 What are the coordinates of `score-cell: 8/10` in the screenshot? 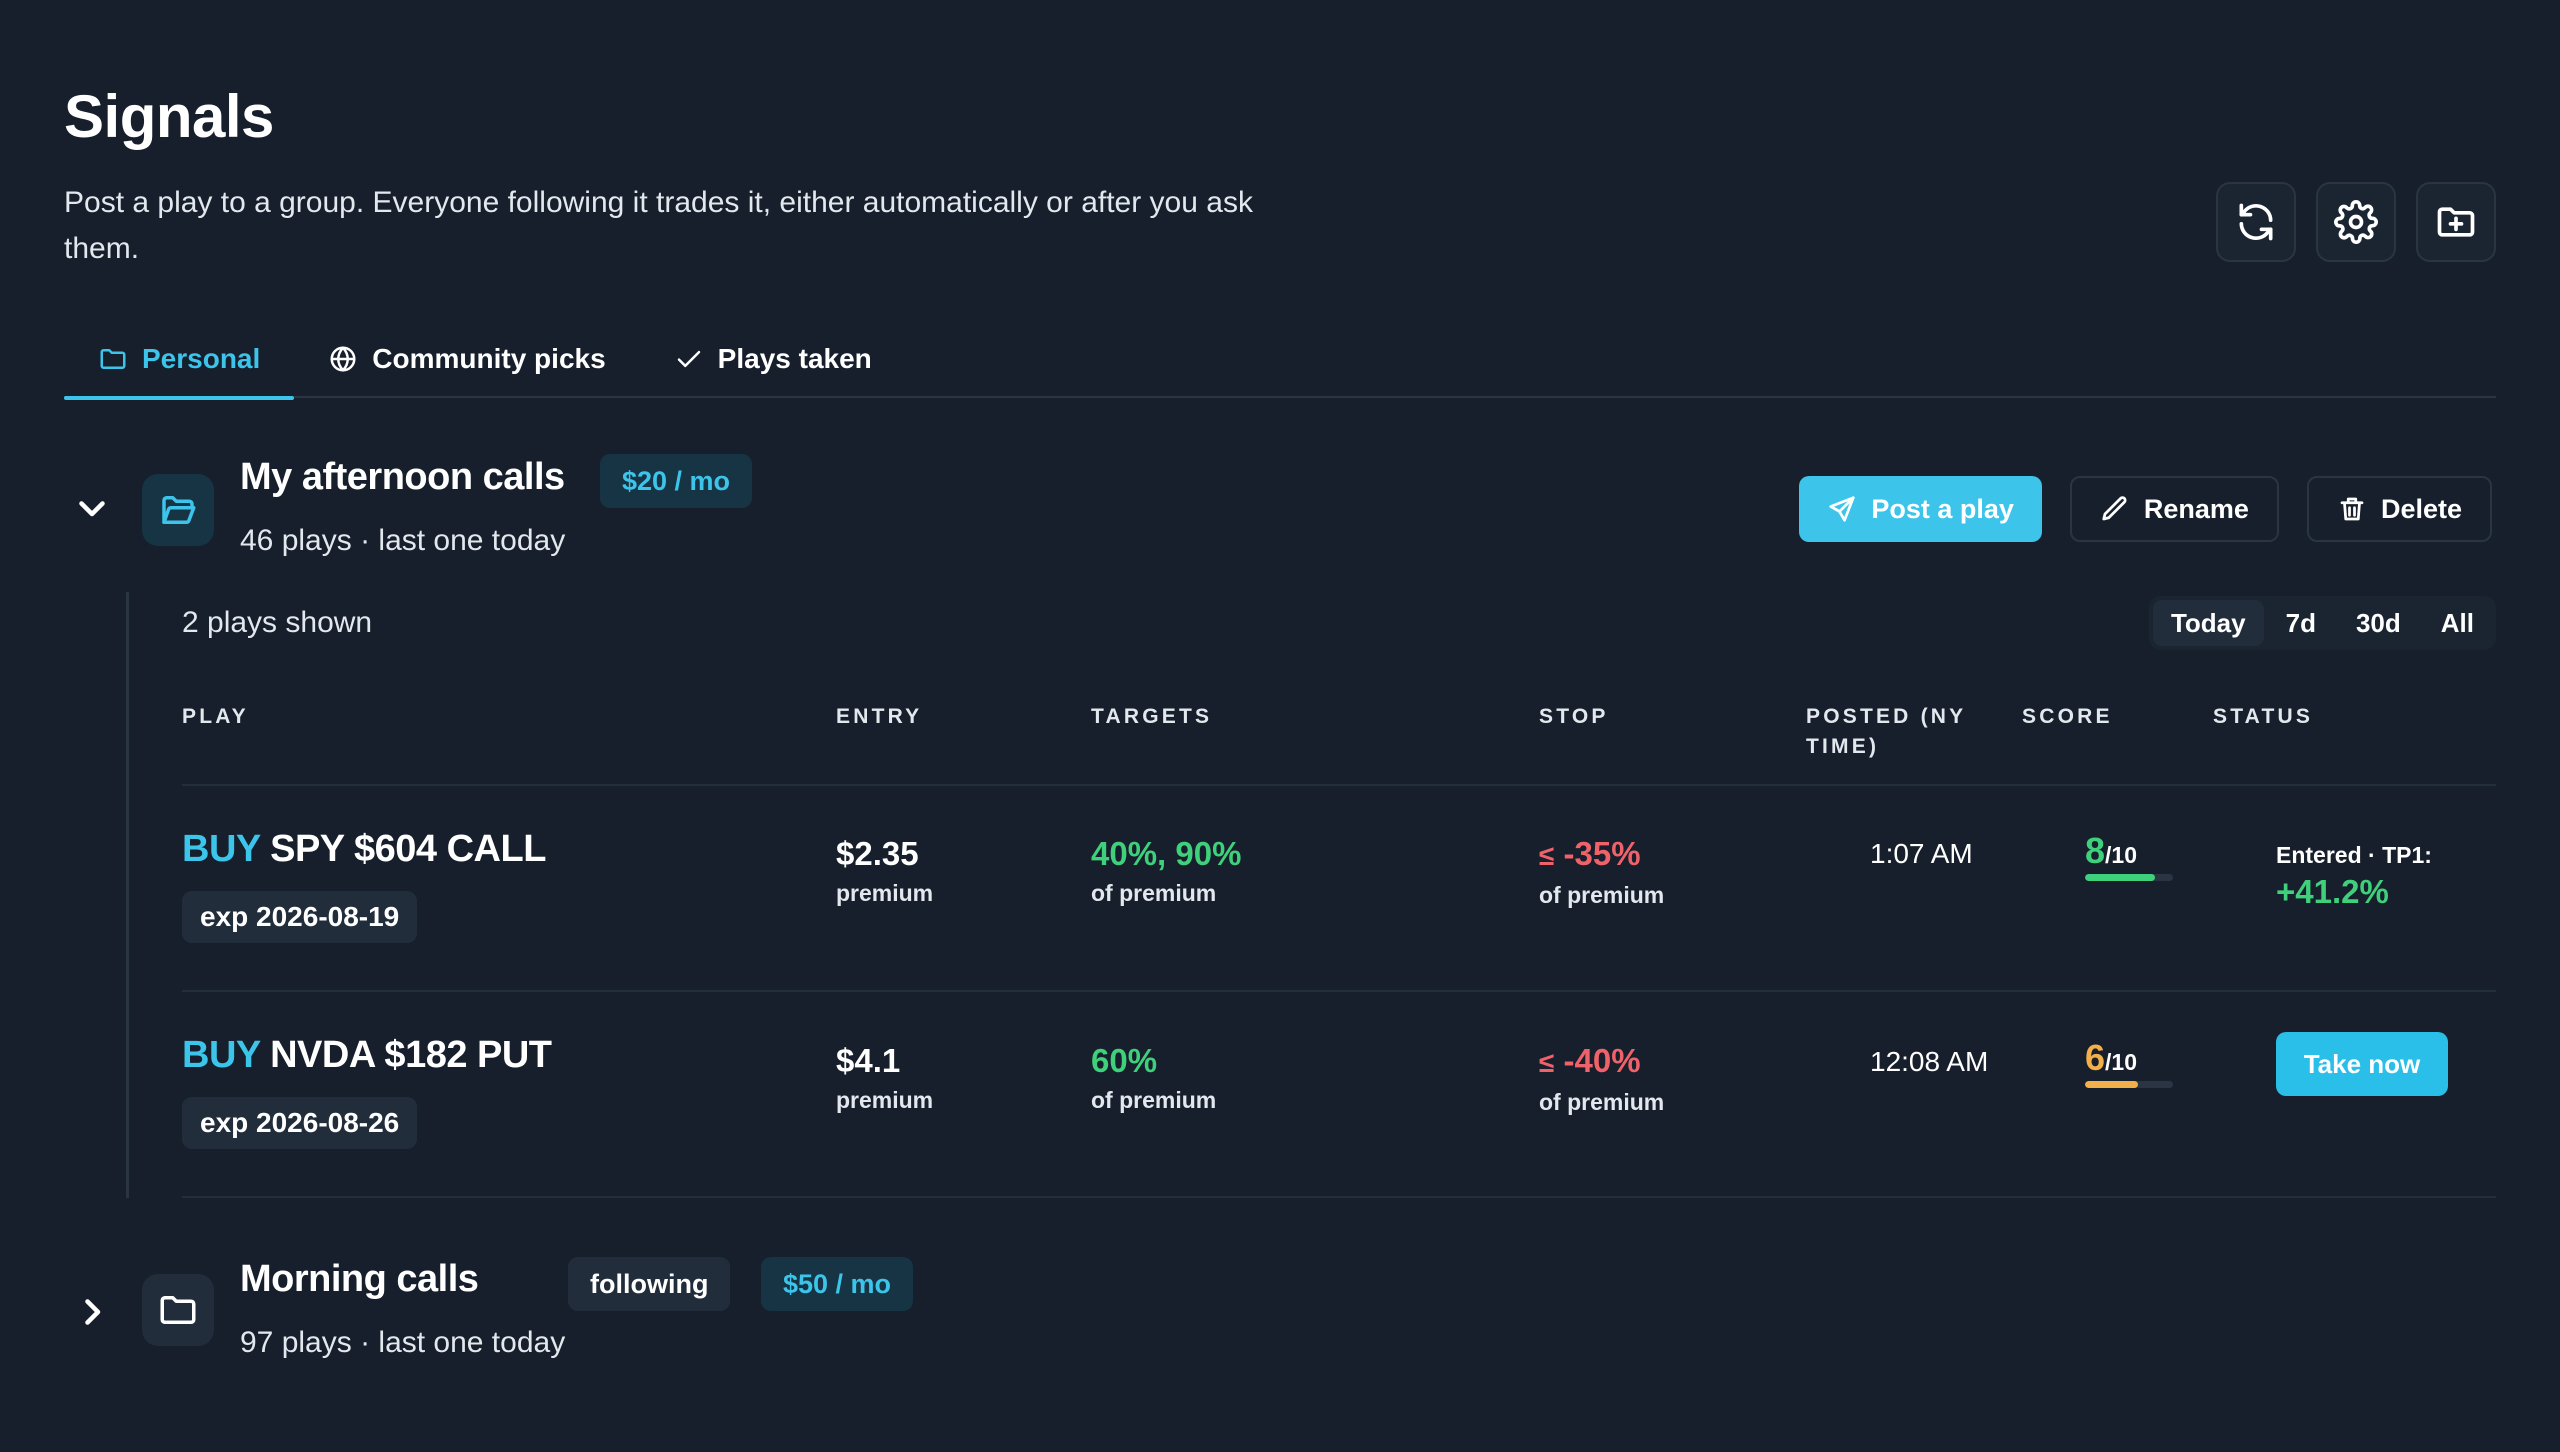 It's located at (2129, 855).